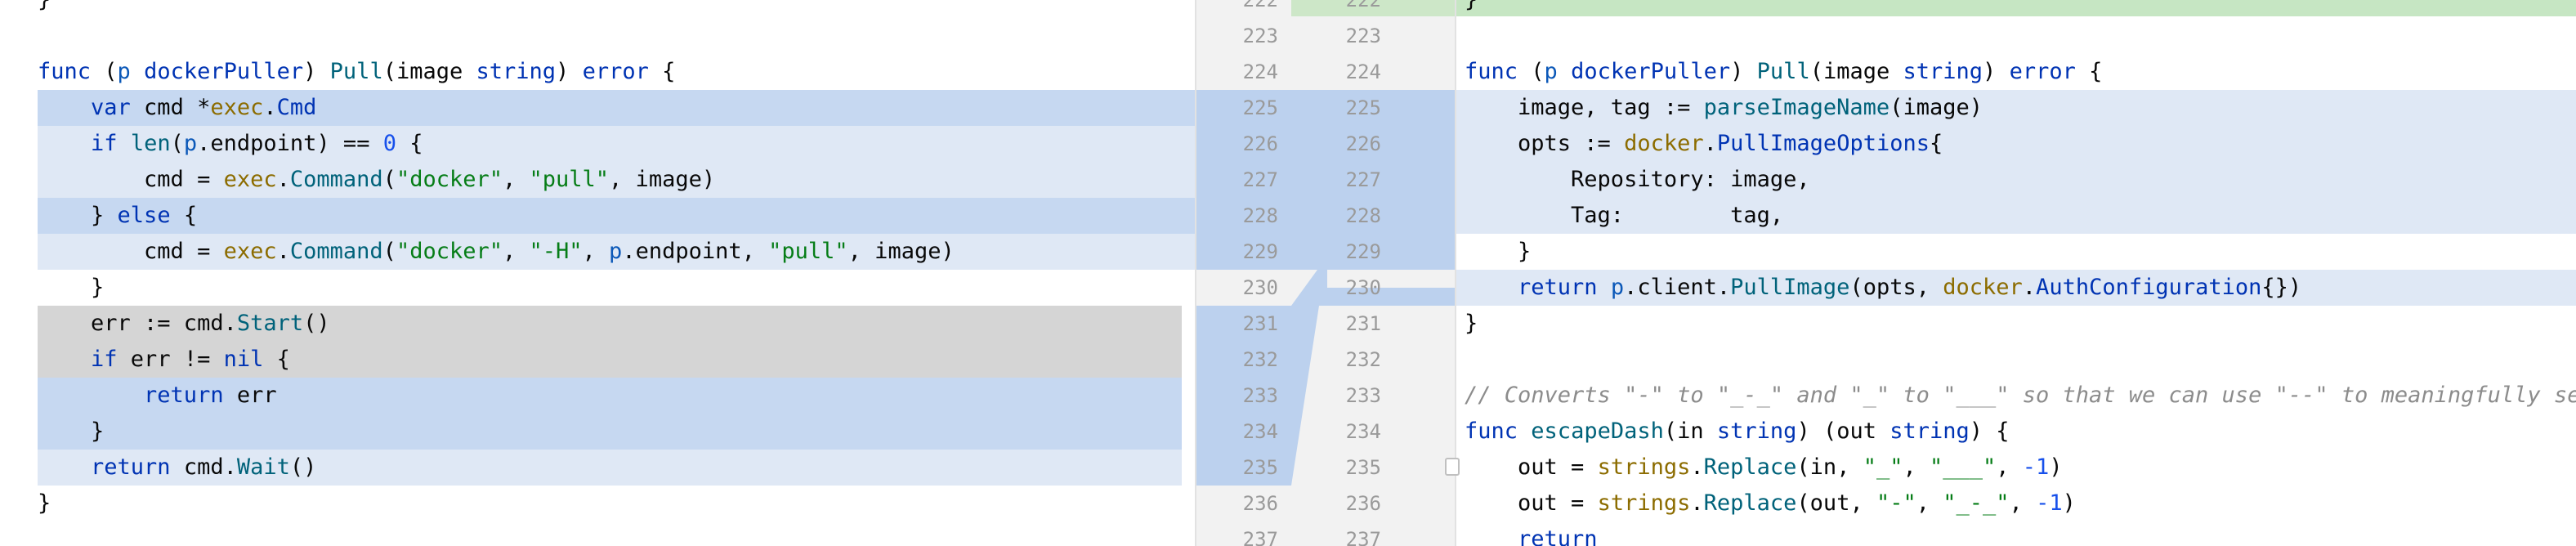  Describe the element at coordinates (1260, 71) in the screenshot. I see `left-line-number: 224` at that location.